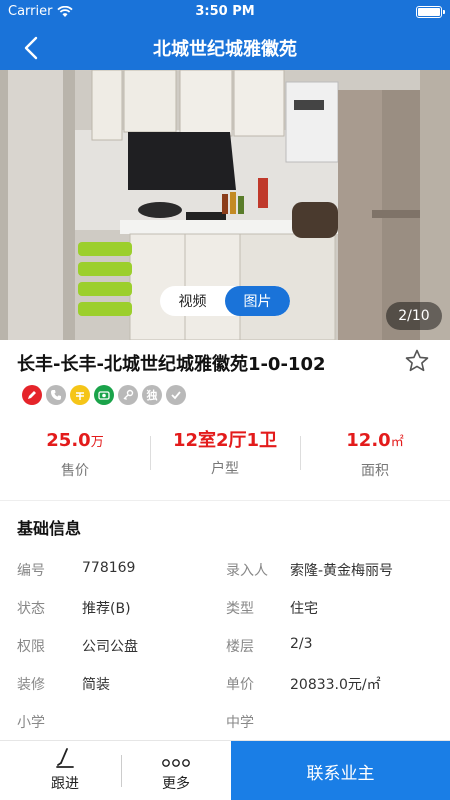 This screenshot has height=800, width=450. I want to click on section-title-basic-info: 基础信息, so click(49, 528).